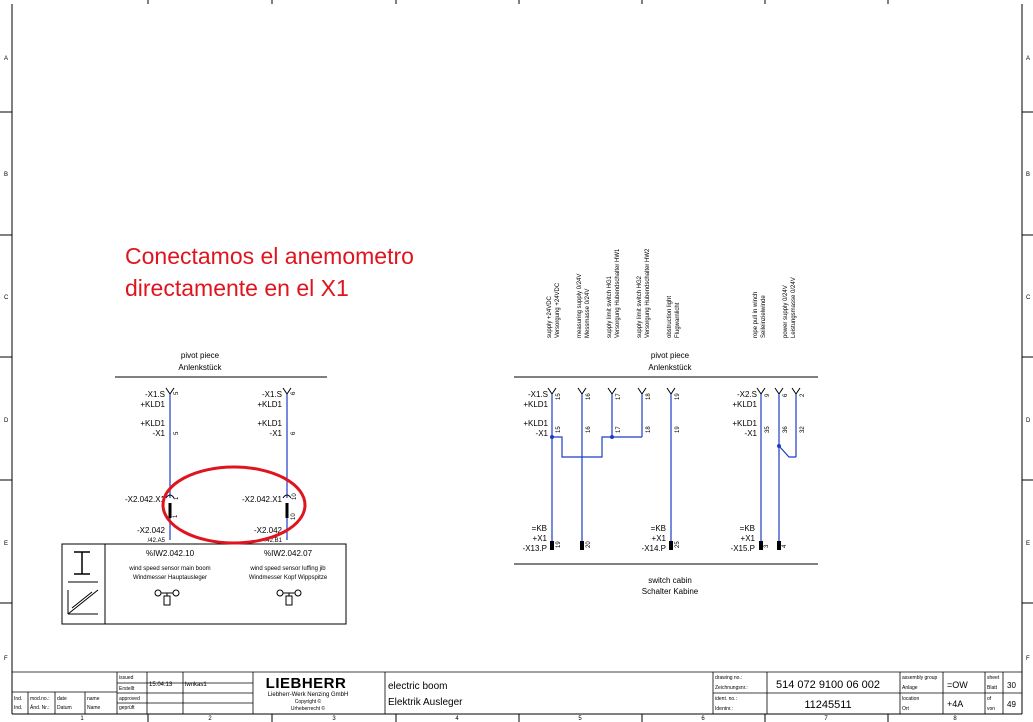 This screenshot has width=1033, height=722. Describe the element at coordinates (910, 688) in the screenshot. I see `tb-assembly-label-de: Anlage` at that location.